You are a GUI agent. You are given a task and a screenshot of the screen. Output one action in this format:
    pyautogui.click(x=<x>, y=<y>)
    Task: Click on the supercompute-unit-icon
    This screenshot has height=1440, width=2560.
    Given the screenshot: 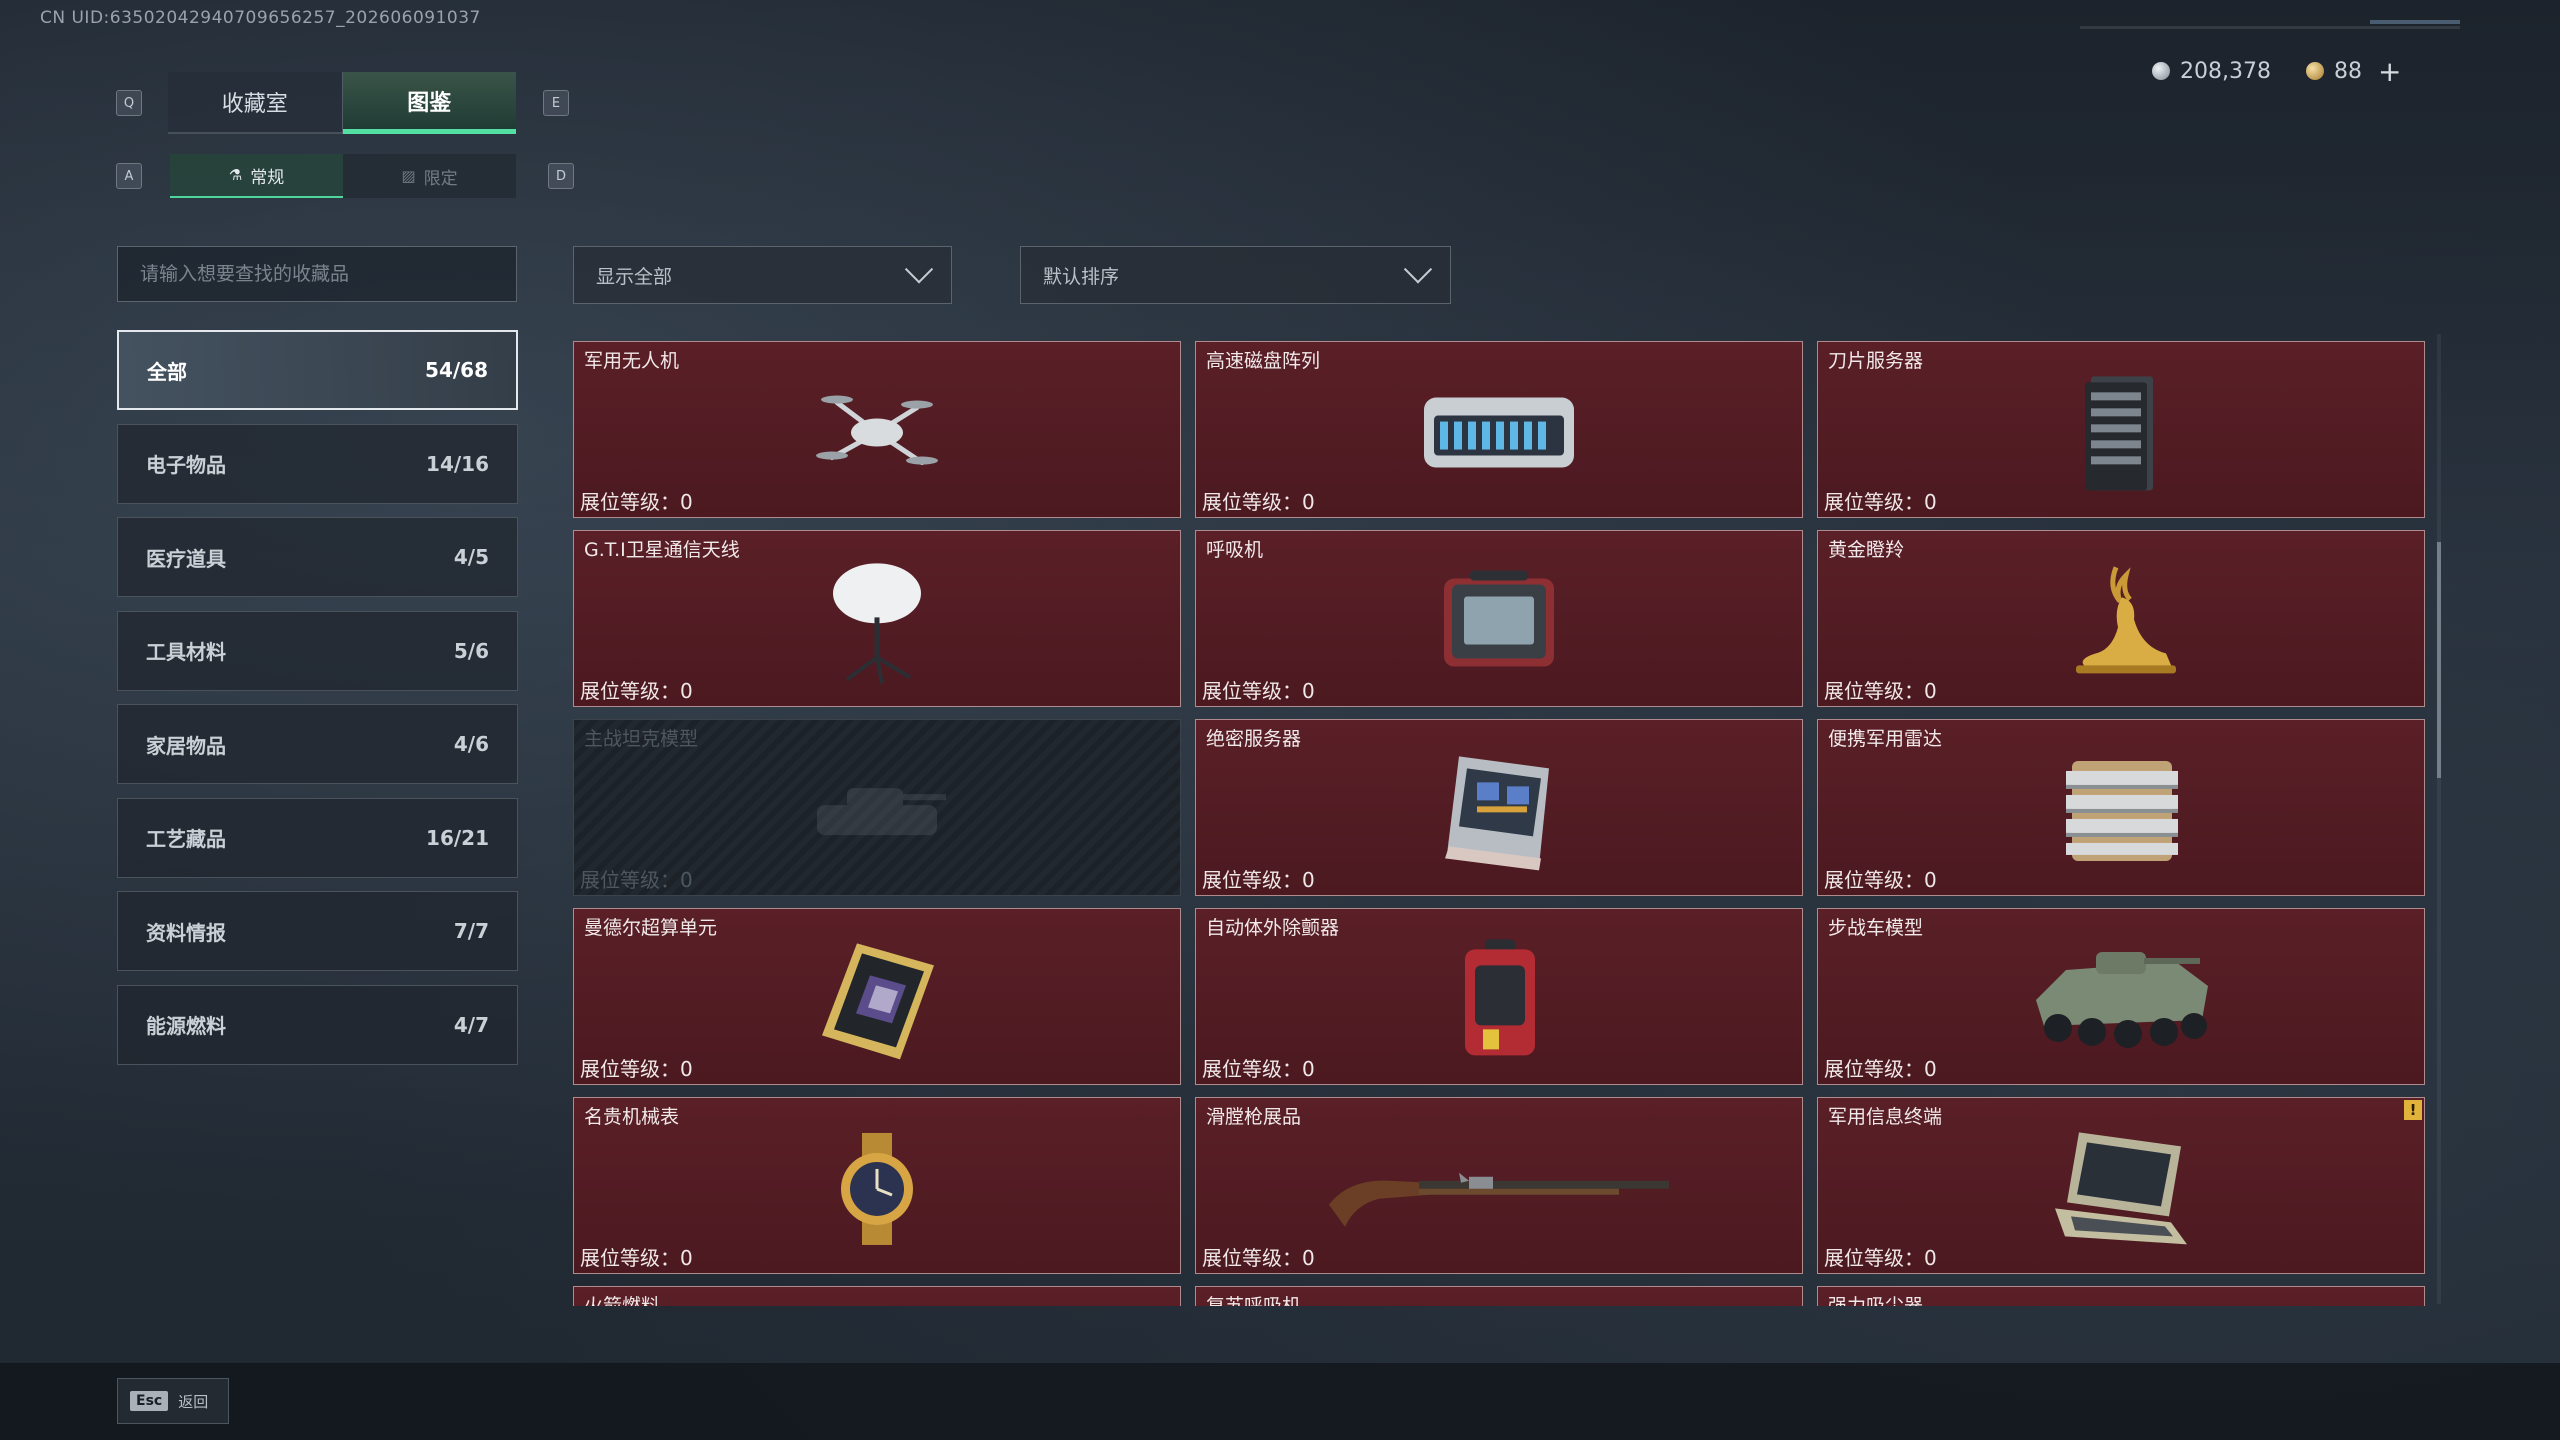 What is the action you would take?
    pyautogui.click(x=877, y=1002)
    